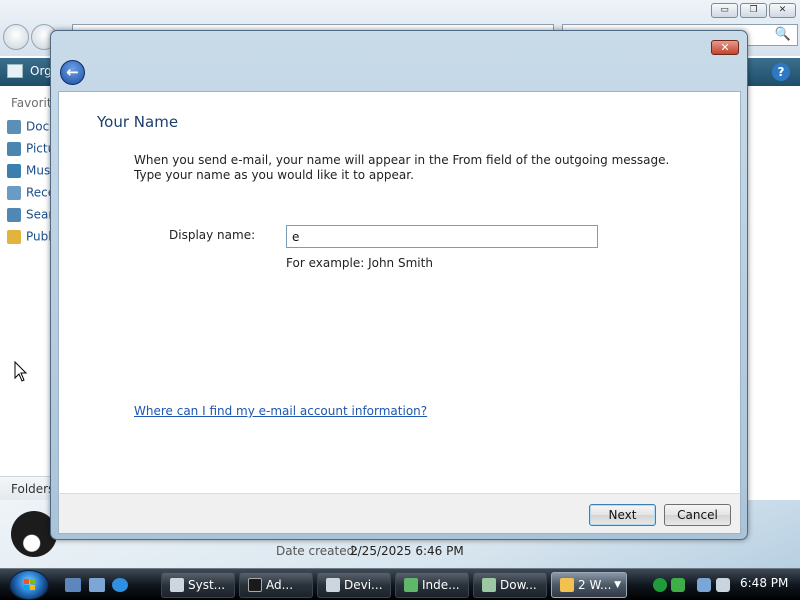 The width and height of the screenshot is (800, 600). What do you see at coordinates (255, 585) in the screenshot?
I see `command-prompt-icon` at bounding box center [255, 585].